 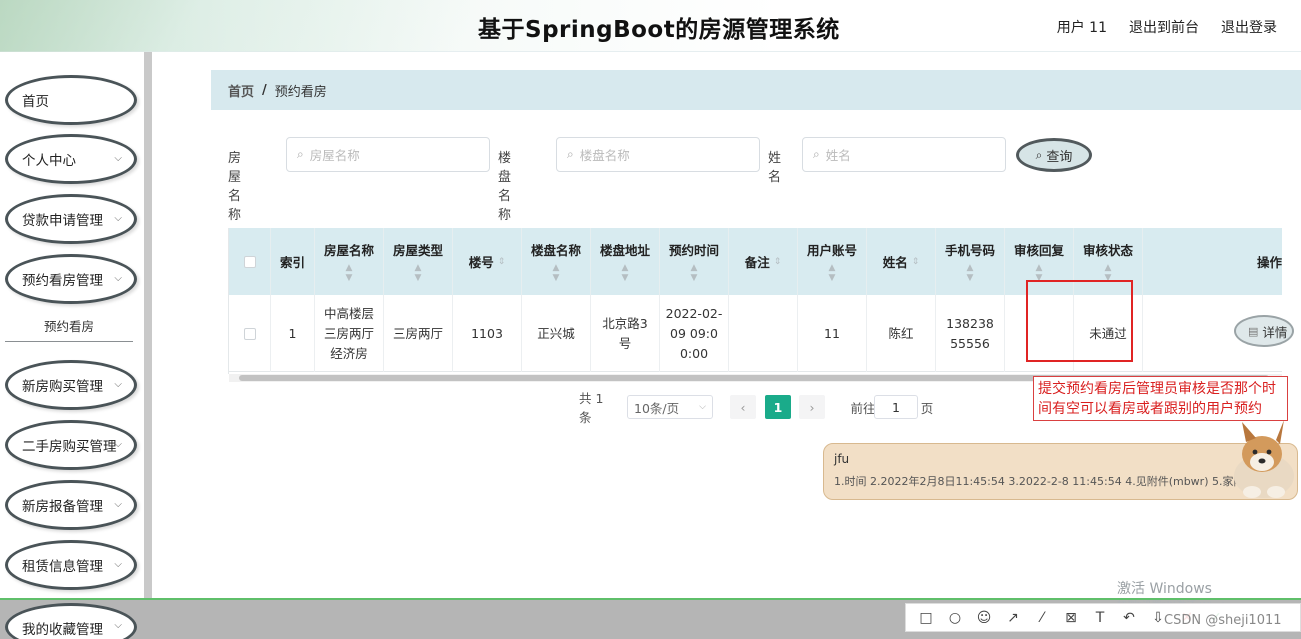 I want to click on sidebar-item-second-hand: 二手房购买管理 ⌵, so click(x=71, y=445).